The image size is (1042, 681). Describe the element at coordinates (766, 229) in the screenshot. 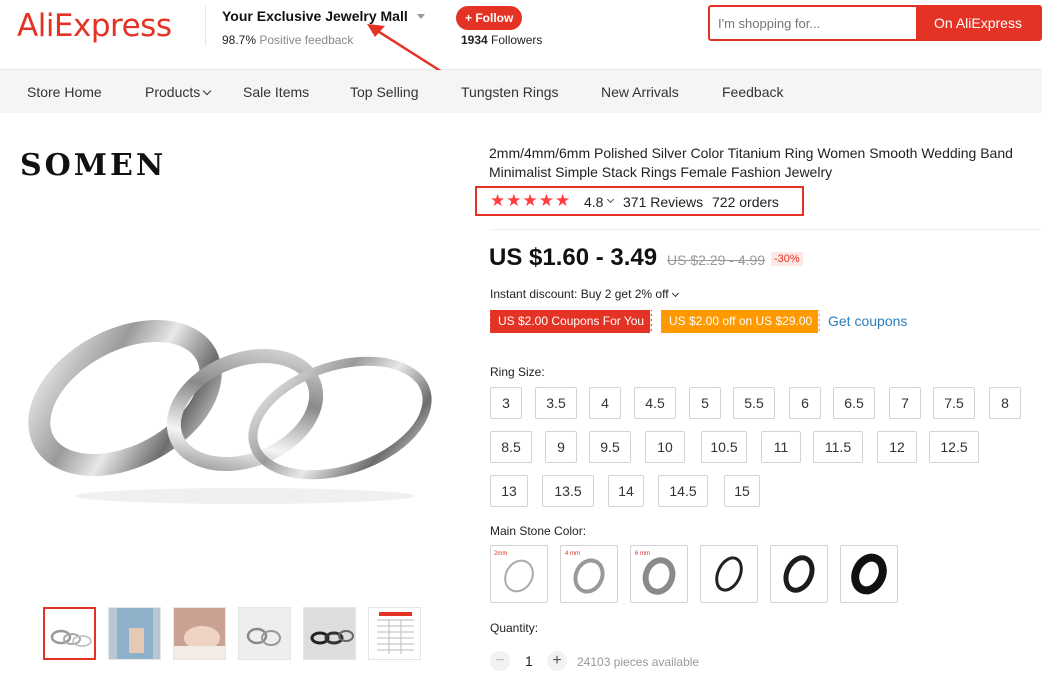

I see `section-divider` at that location.